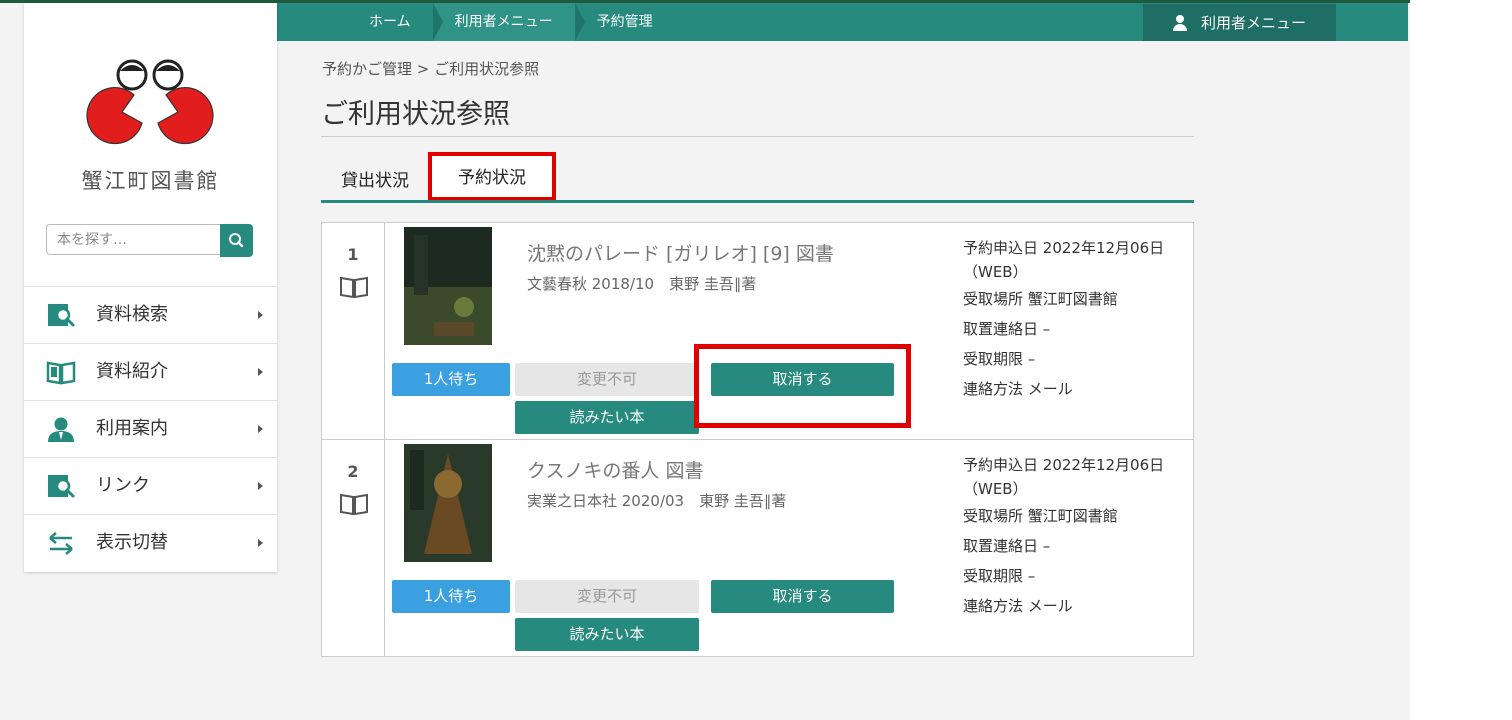  I want to click on sidebar-item-display-toggle: 表示切替, so click(150, 542).